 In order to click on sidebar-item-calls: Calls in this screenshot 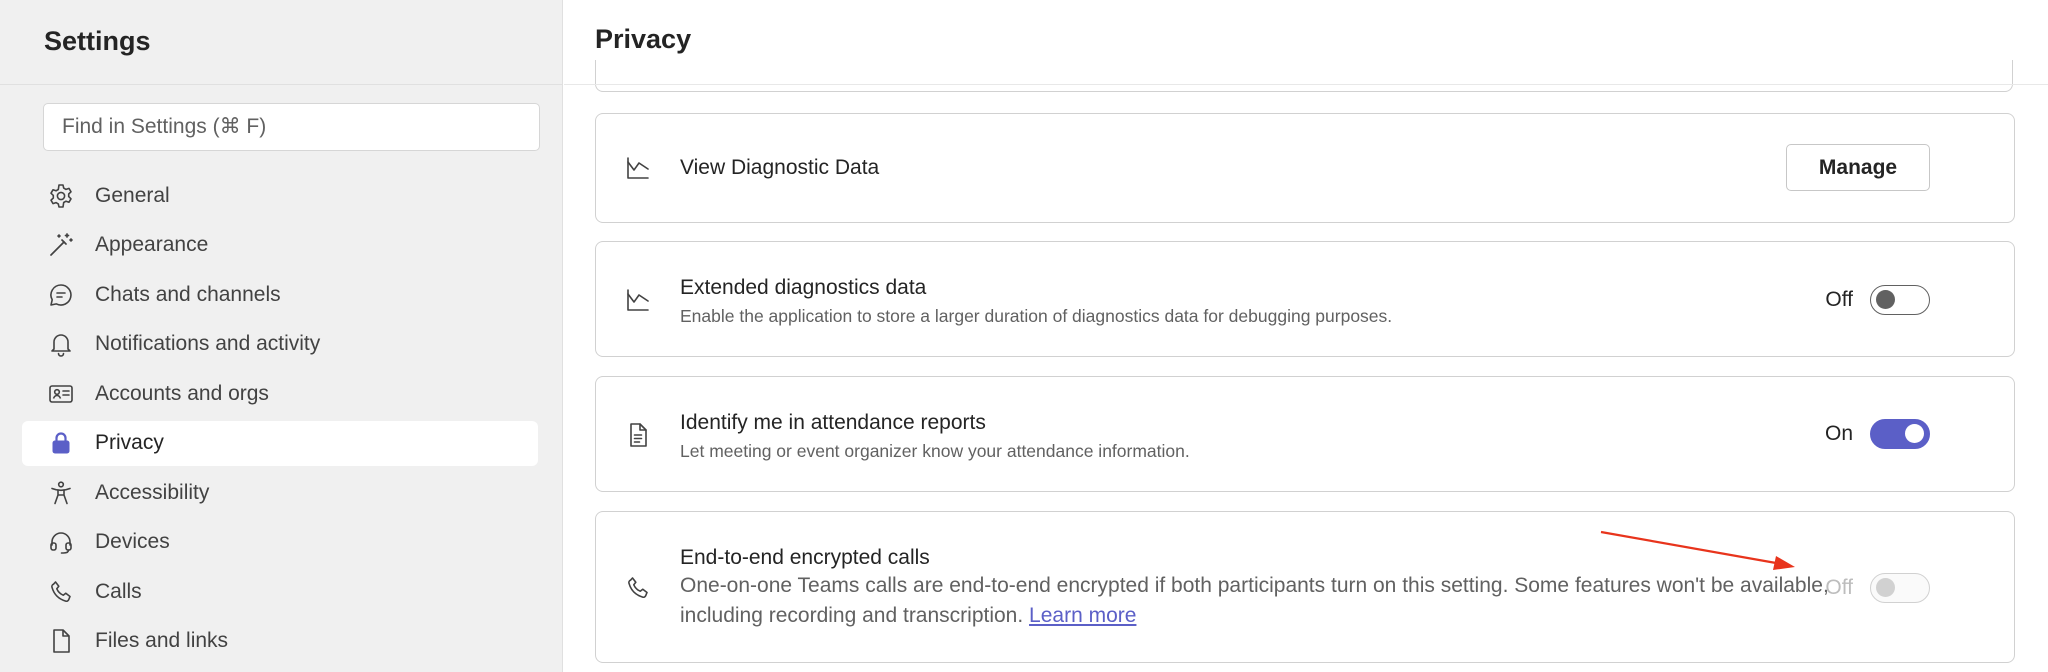, I will do `click(280, 591)`.